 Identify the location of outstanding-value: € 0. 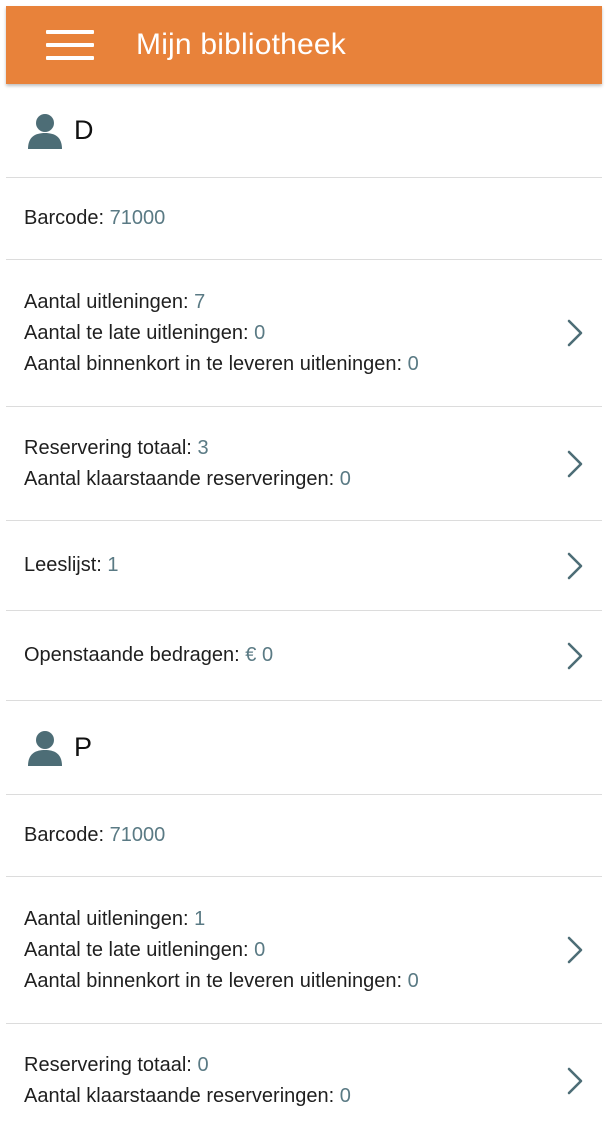
(259, 655).